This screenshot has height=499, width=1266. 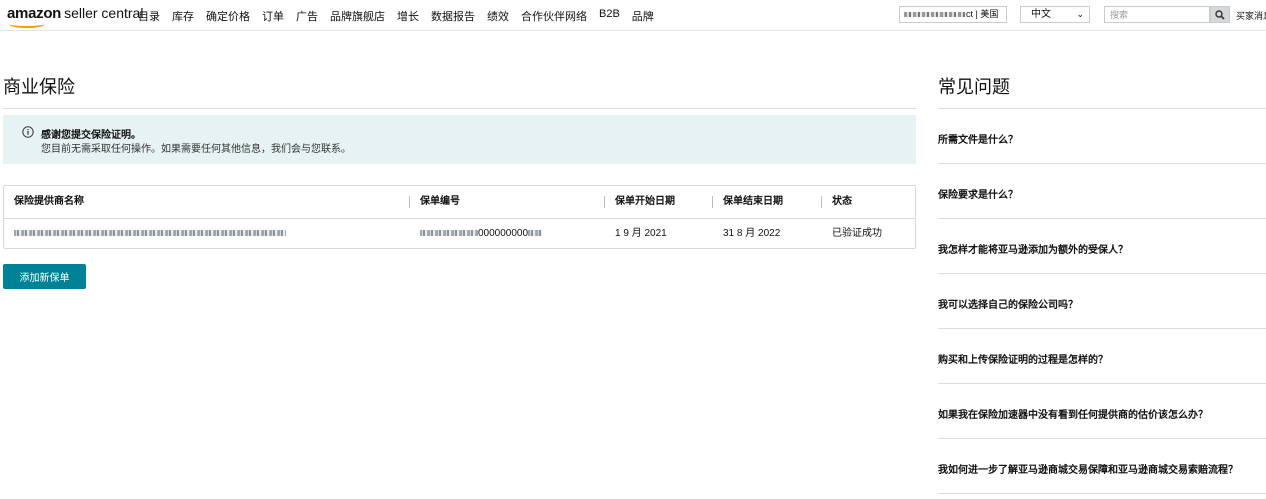 What do you see at coordinates (974, 87) in the screenshot?
I see `faq-title: 常见问题` at bounding box center [974, 87].